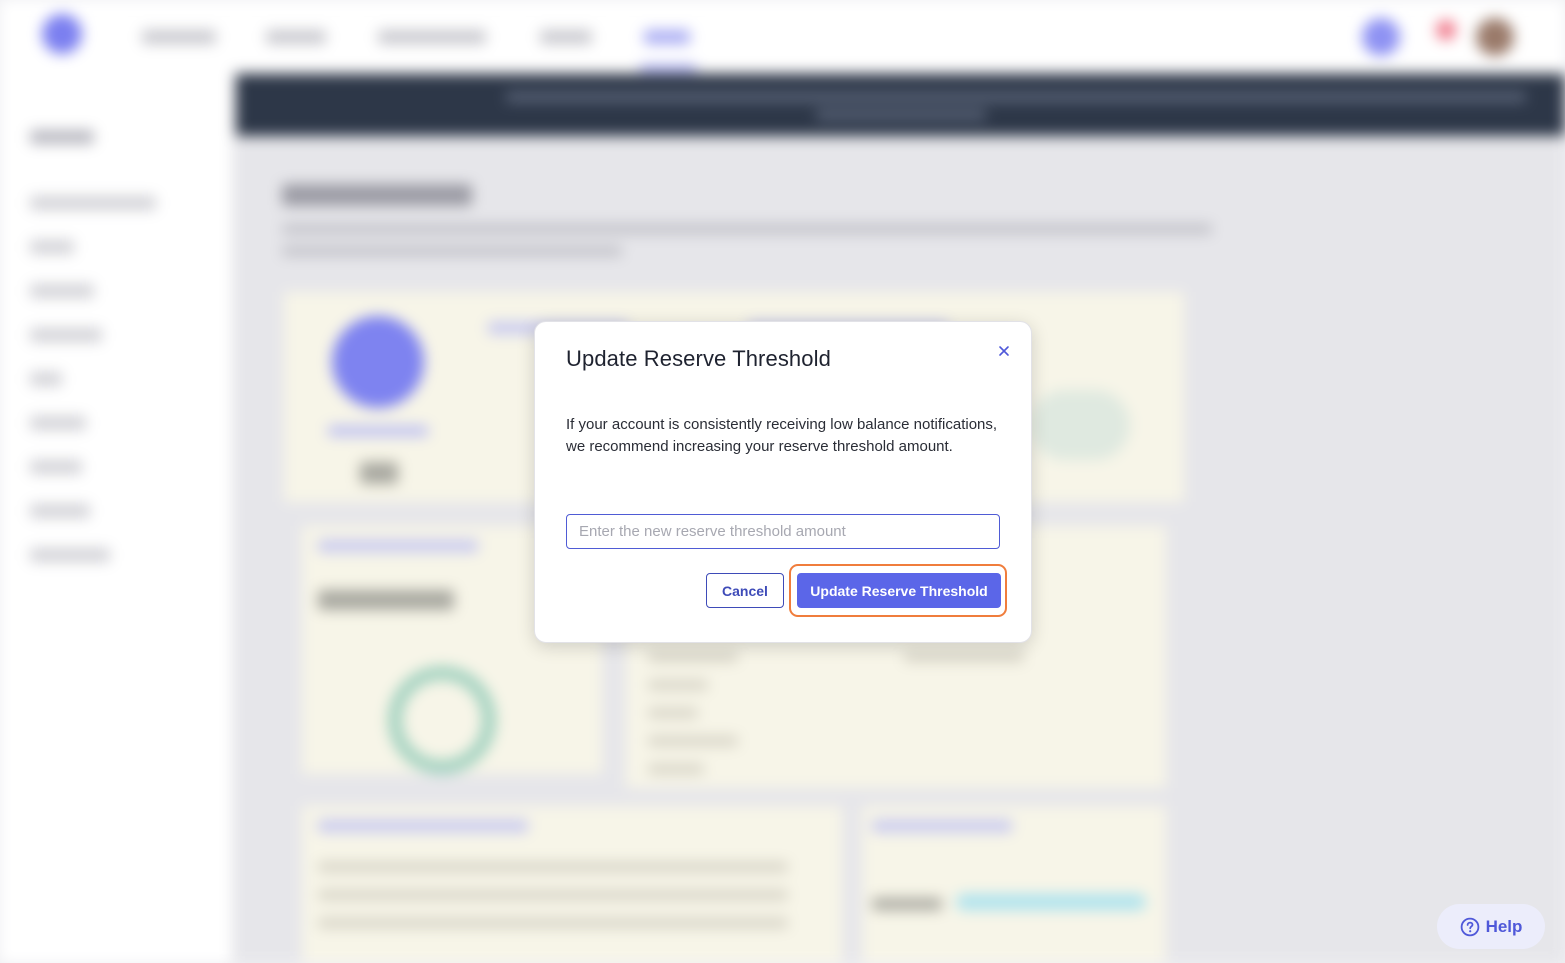 Image resolution: width=1565 pixels, height=963 pixels. Describe the element at coordinates (900, 105) in the screenshot. I see `announcement-banner` at that location.